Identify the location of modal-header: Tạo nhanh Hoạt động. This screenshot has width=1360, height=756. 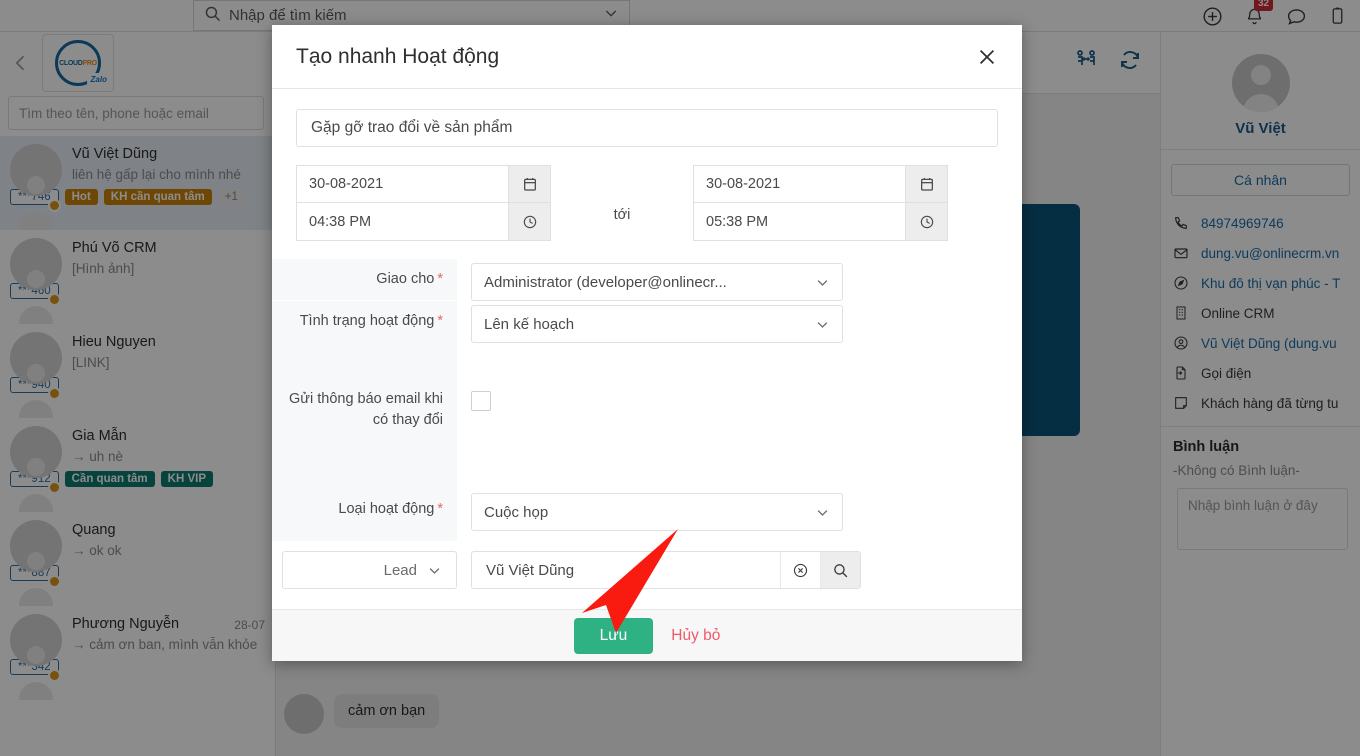
(647, 57).